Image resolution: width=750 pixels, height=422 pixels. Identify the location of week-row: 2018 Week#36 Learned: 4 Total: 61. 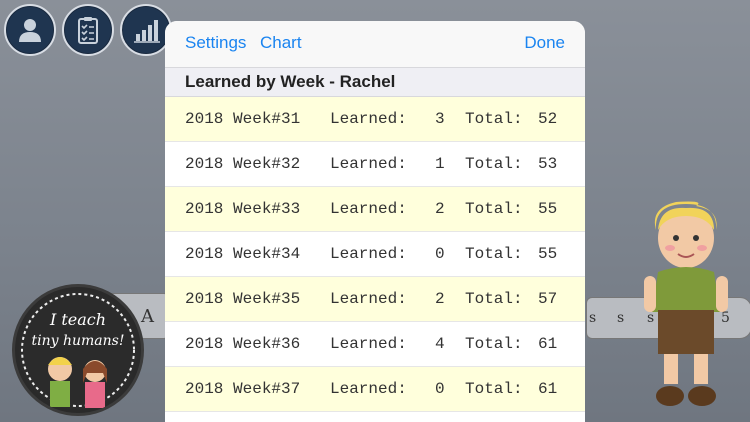
(375, 344).